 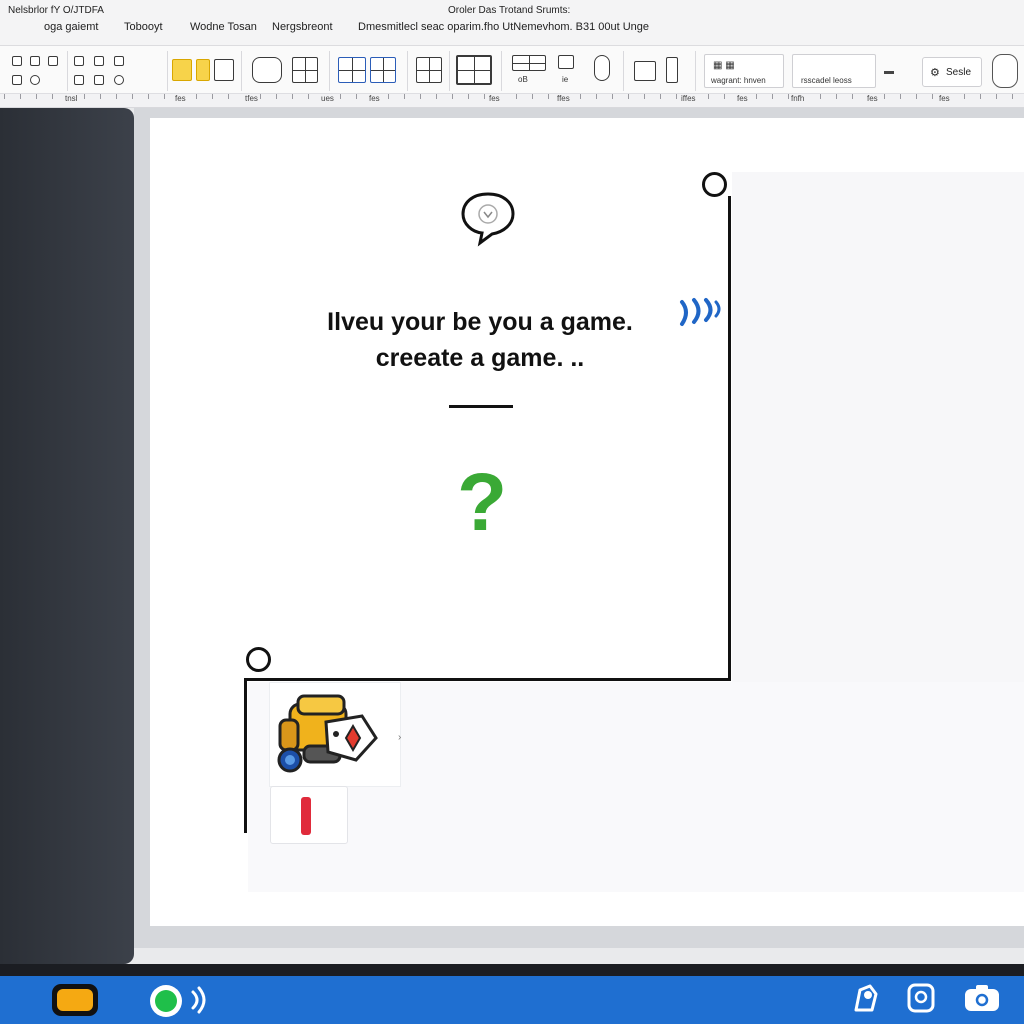 What do you see at coordinates (383, 70) in the screenshot?
I see `grid-icon` at bounding box center [383, 70].